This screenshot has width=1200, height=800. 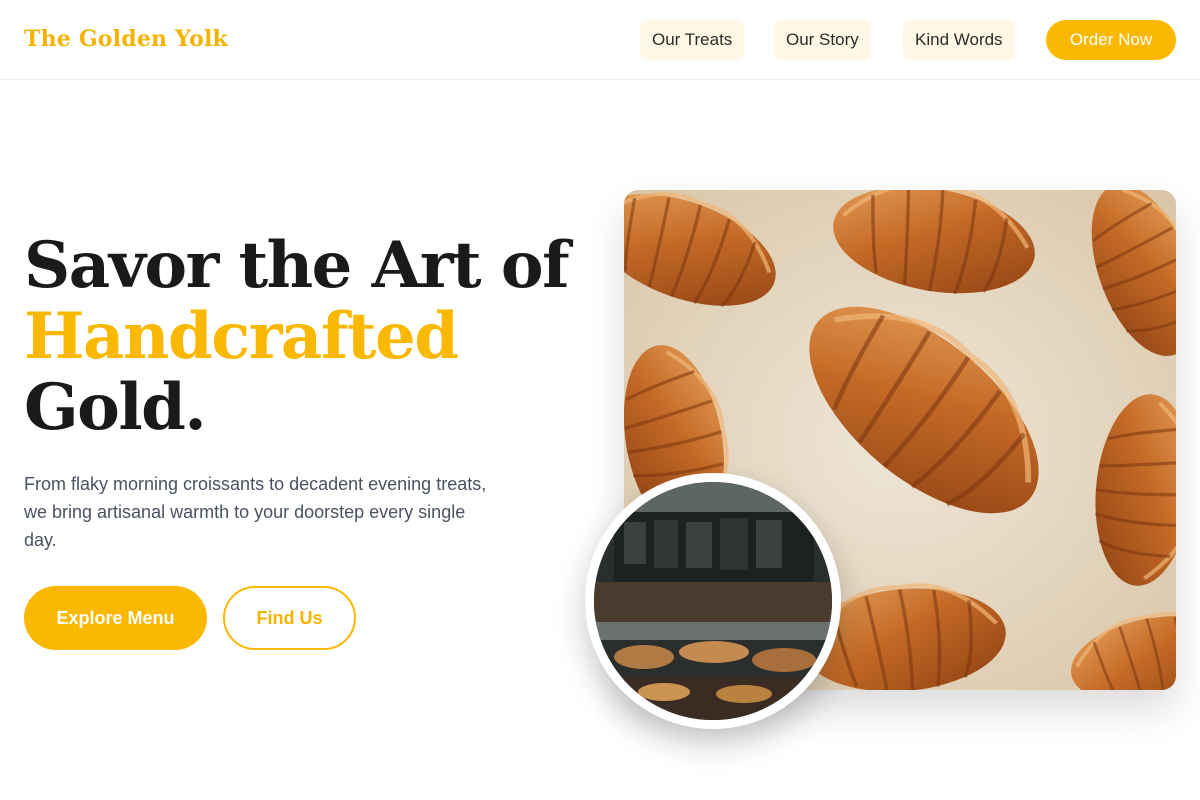 I want to click on nav-link-our-treats: Our Treats, so click(x=692, y=40).